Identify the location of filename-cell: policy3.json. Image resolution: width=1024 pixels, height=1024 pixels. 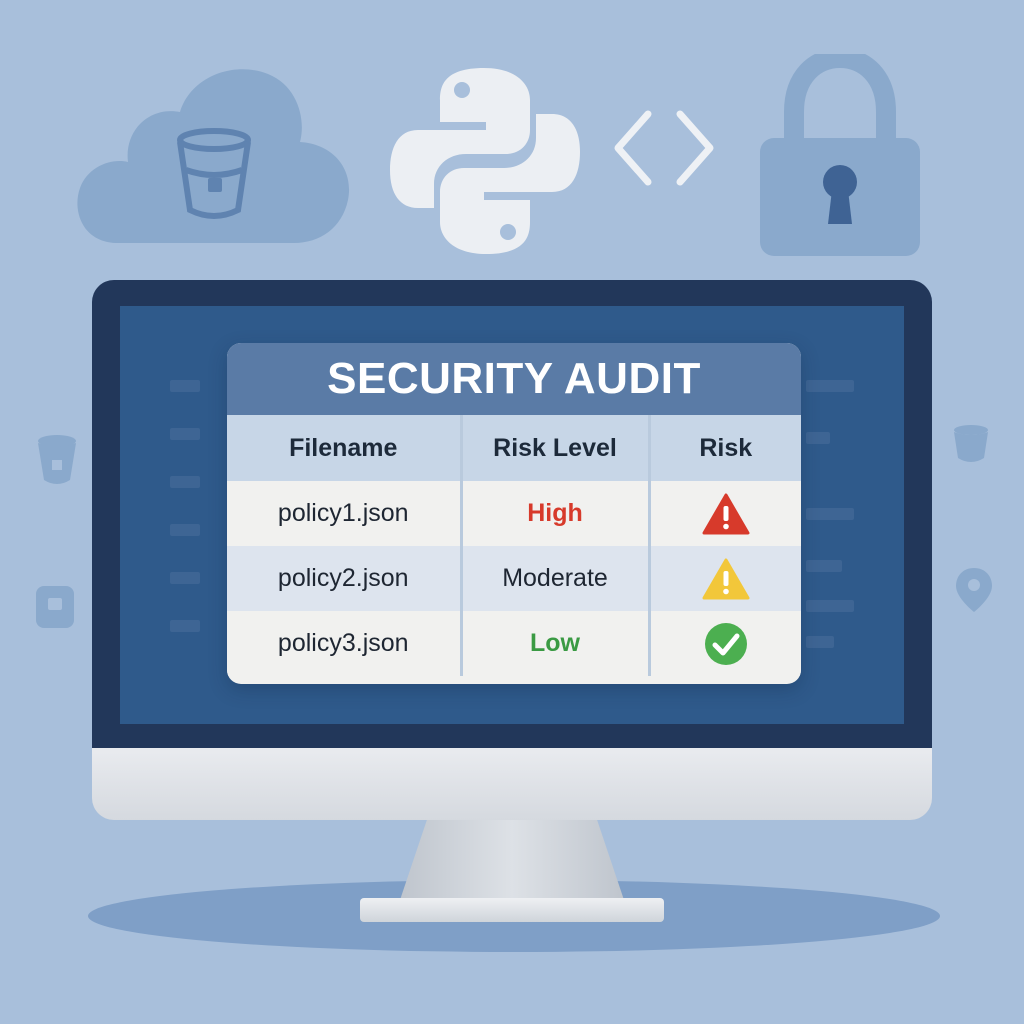
(345, 643).